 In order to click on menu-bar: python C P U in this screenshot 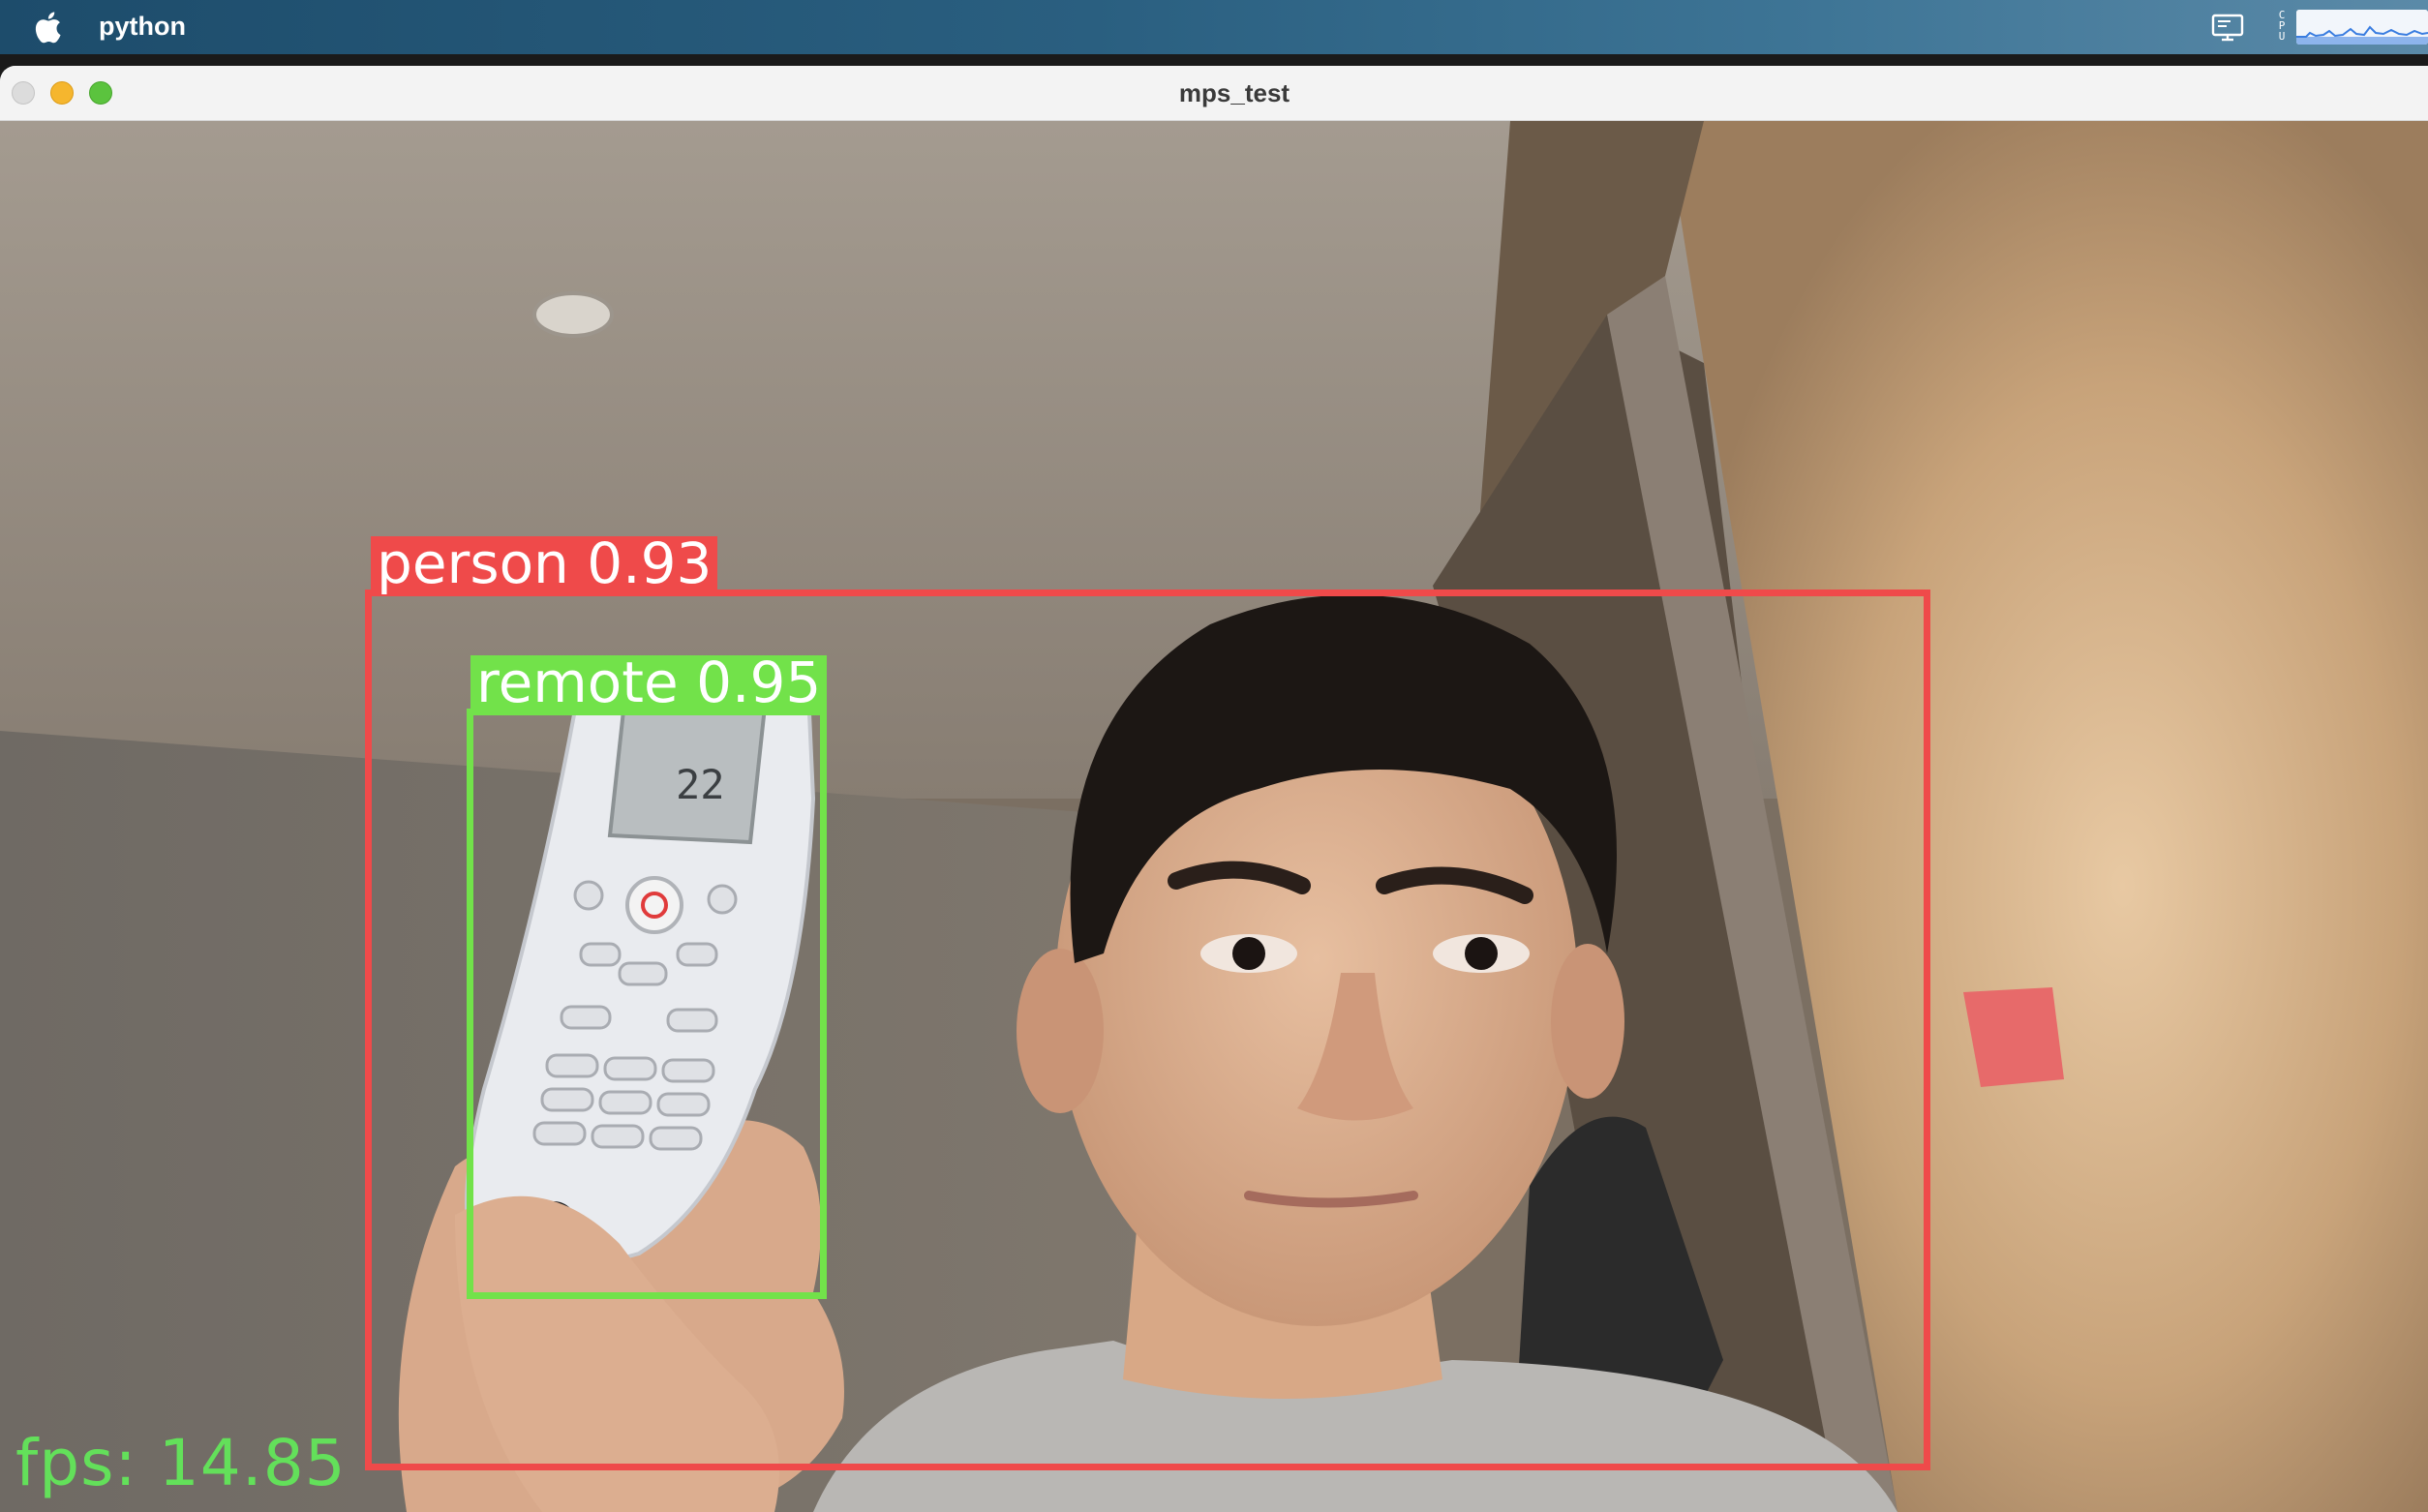, I will do `click(1214, 27)`.